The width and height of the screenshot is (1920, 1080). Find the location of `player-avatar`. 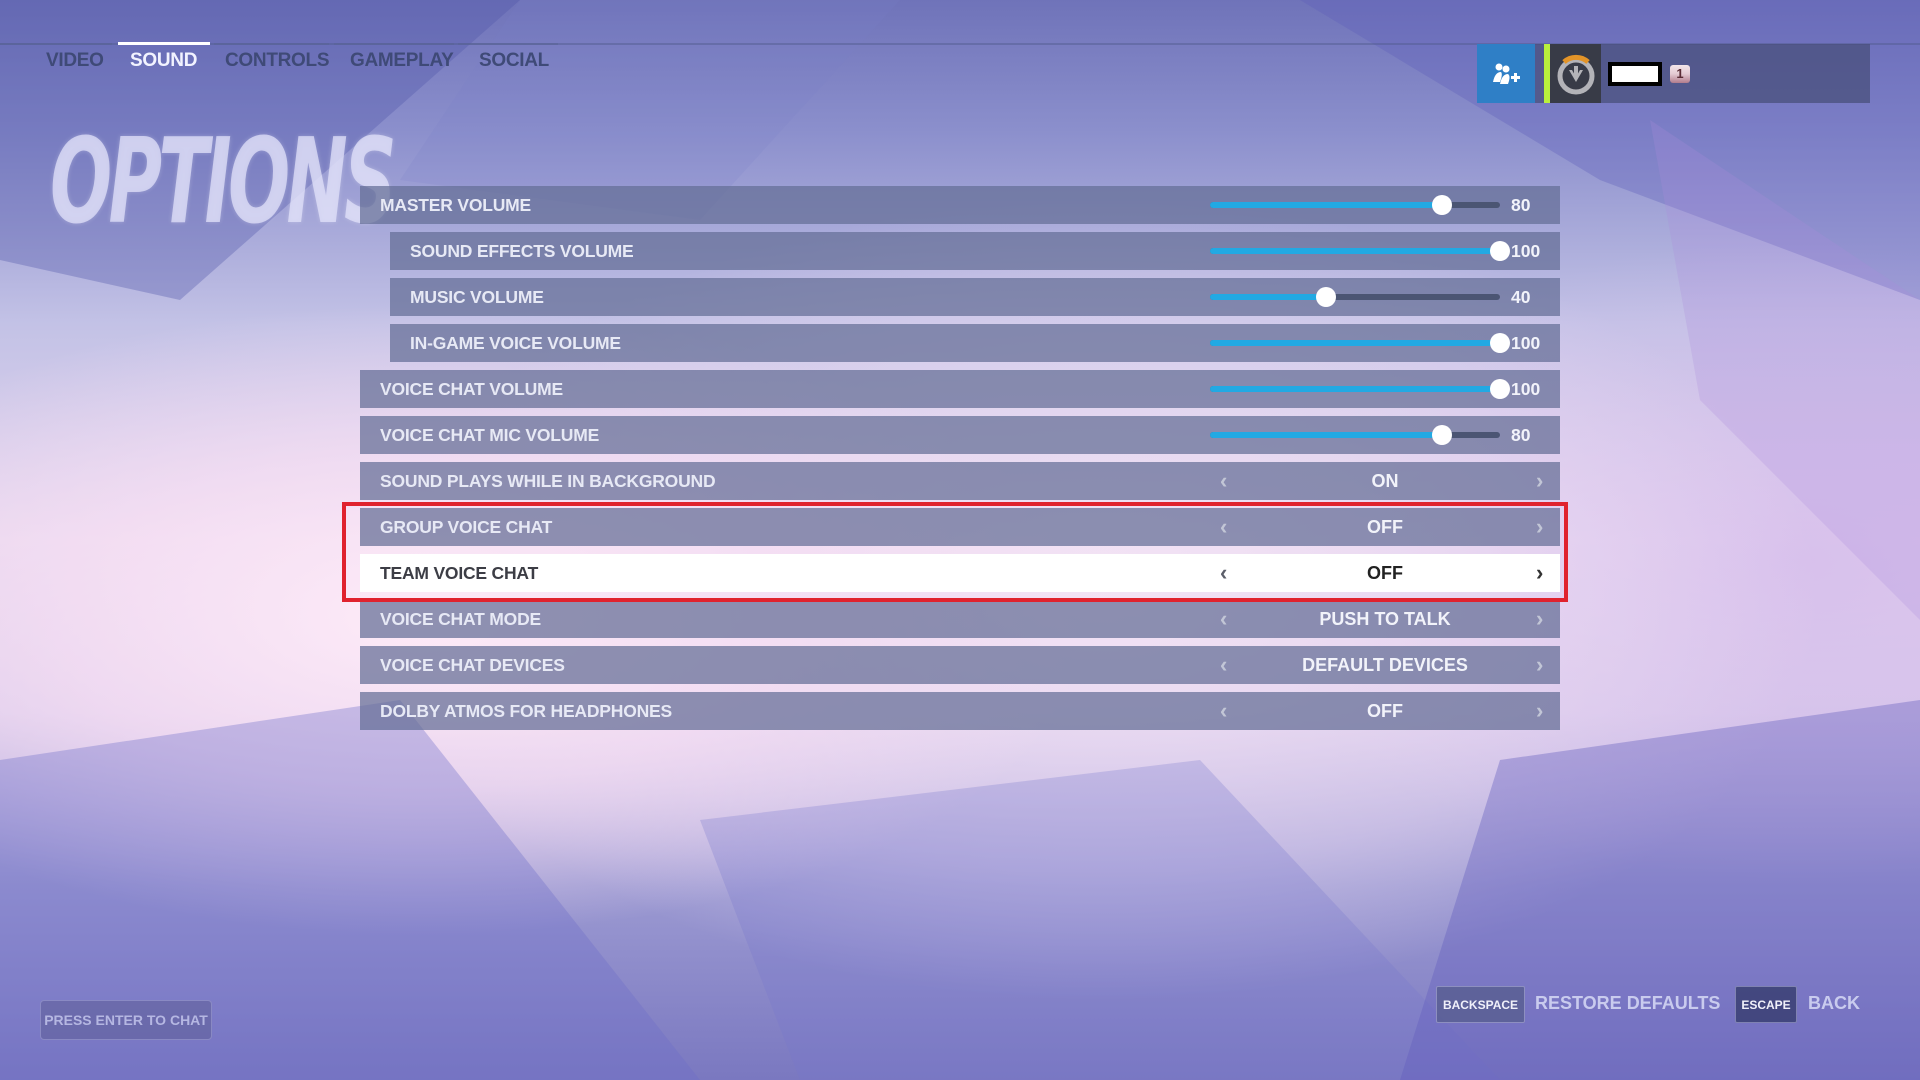

player-avatar is located at coordinates (1575, 73).